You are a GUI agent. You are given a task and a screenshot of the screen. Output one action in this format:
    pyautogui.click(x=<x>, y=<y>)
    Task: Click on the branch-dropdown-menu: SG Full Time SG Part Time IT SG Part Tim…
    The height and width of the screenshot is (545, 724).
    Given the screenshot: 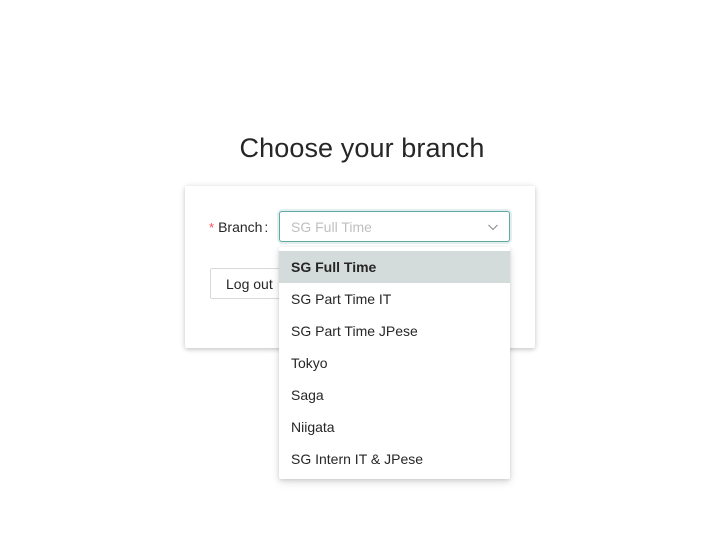 What is the action you would take?
    pyautogui.click(x=394, y=363)
    